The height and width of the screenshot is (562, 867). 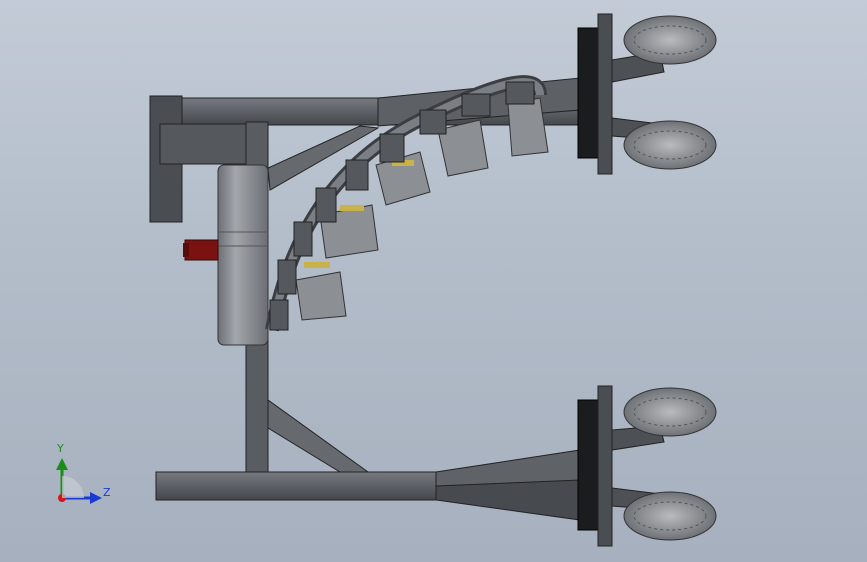 I want to click on z-axis-label: Z, so click(x=107, y=492).